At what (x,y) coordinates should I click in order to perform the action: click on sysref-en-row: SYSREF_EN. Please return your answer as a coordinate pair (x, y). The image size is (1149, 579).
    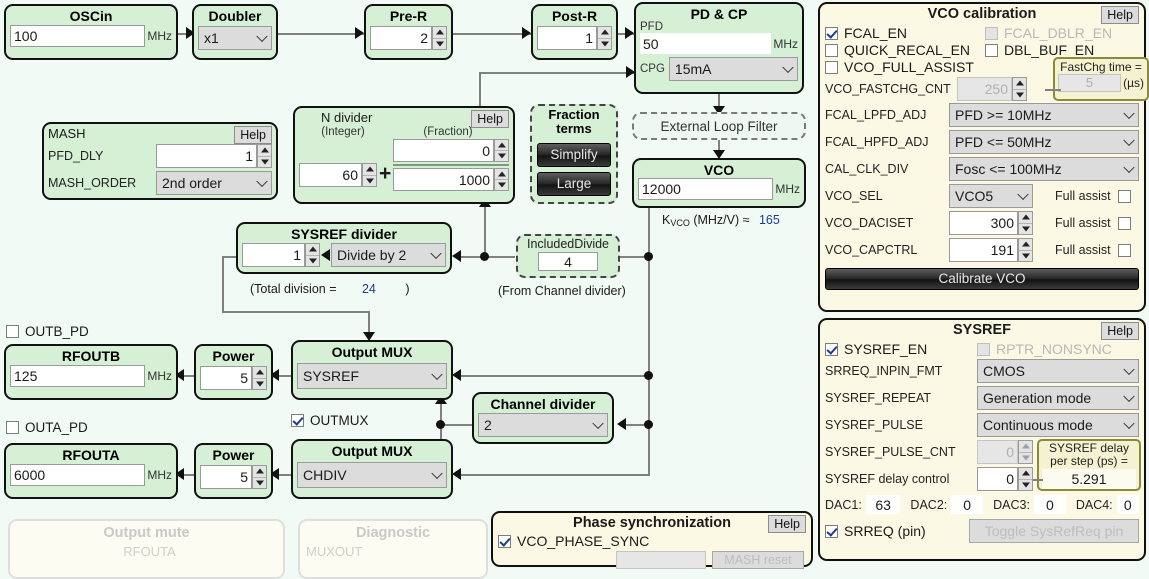
    Looking at the image, I should click on (901, 349).